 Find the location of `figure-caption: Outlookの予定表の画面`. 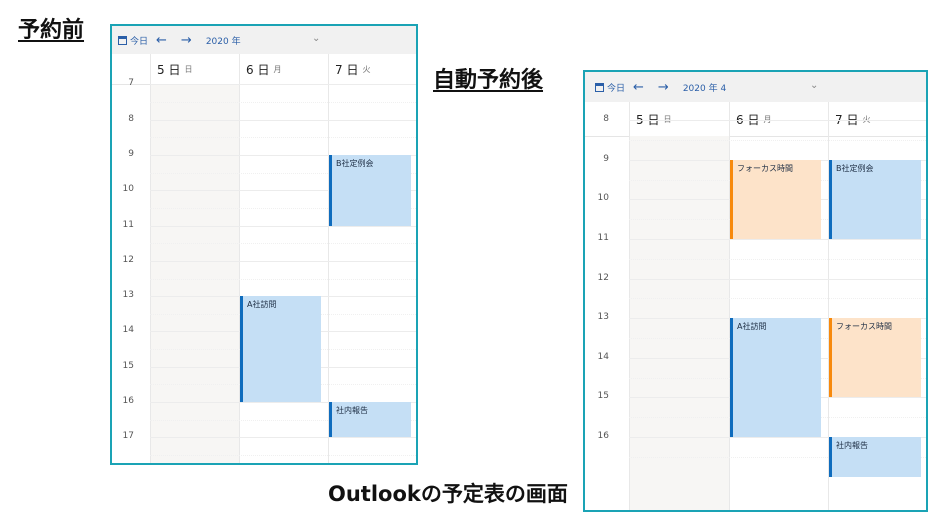

figure-caption: Outlookの予定表の画面 is located at coordinates (448, 494).